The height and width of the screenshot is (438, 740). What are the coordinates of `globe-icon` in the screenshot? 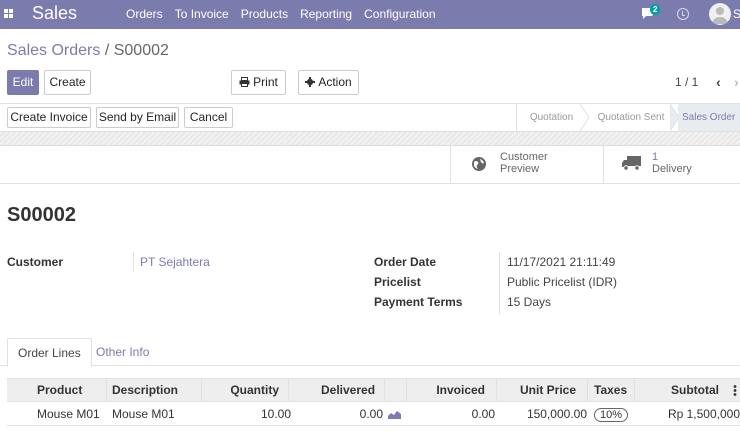 It's located at (479, 164).